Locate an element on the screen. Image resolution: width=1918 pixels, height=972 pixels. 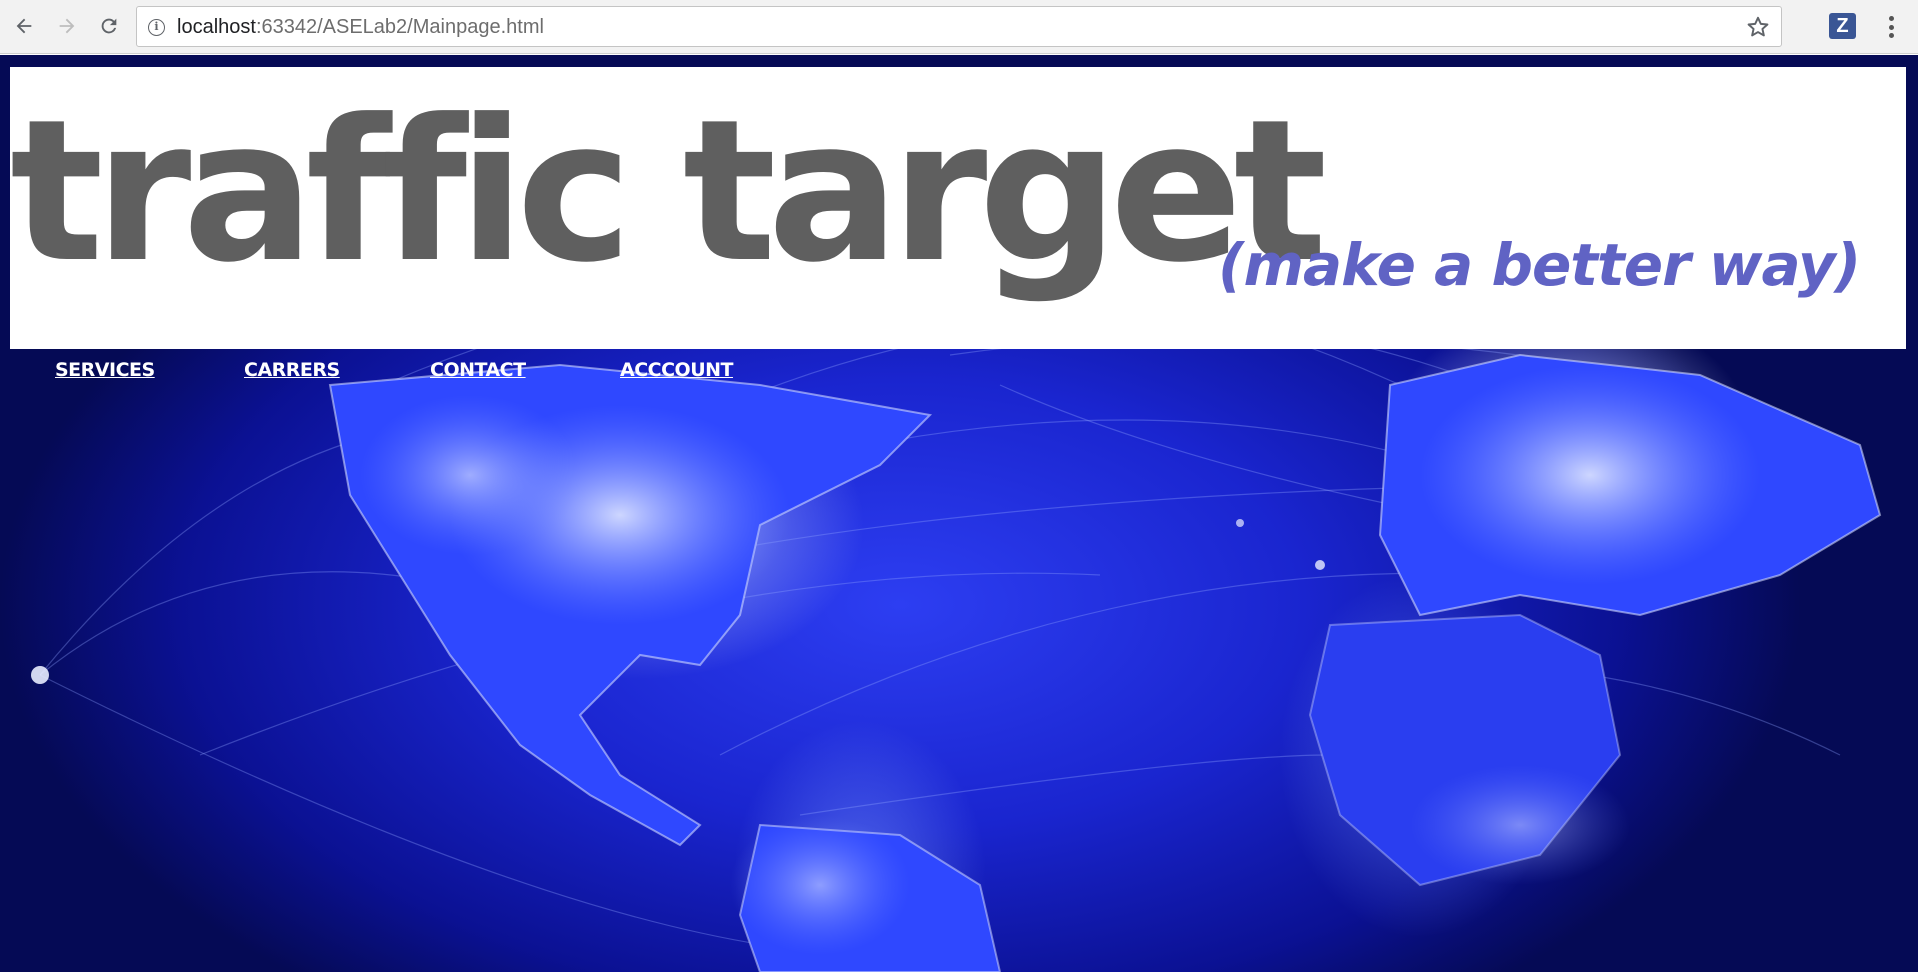
info-icon: i is located at coordinates (156, 27).